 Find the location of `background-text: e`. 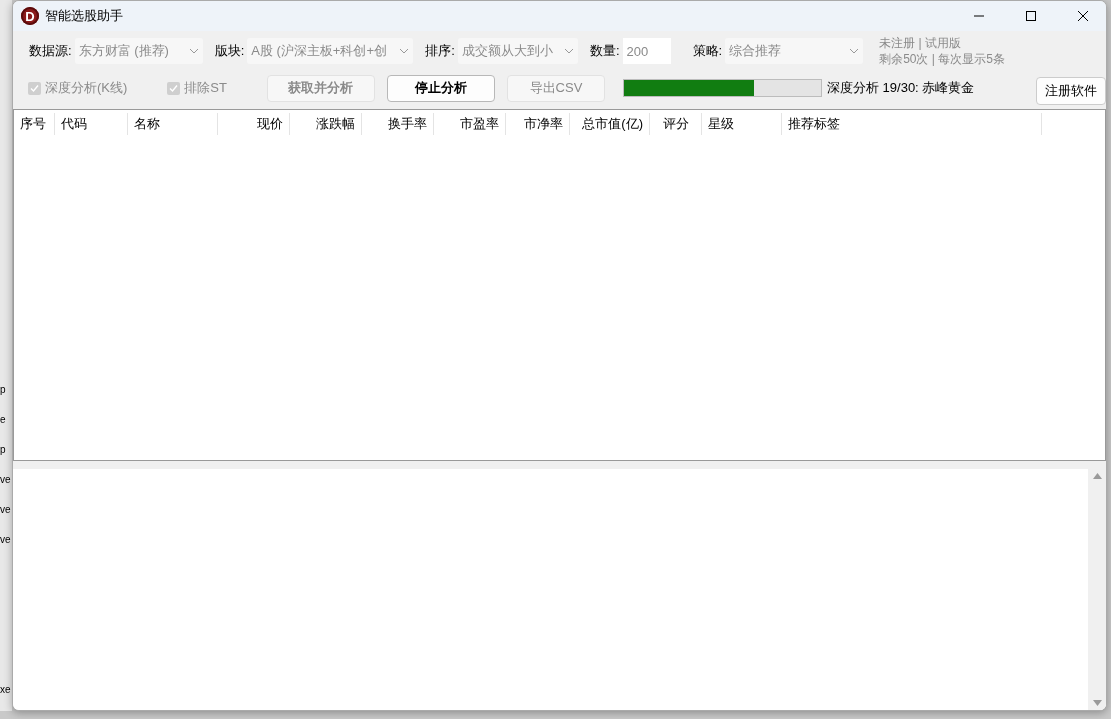

background-text: e is located at coordinates (3, 420).